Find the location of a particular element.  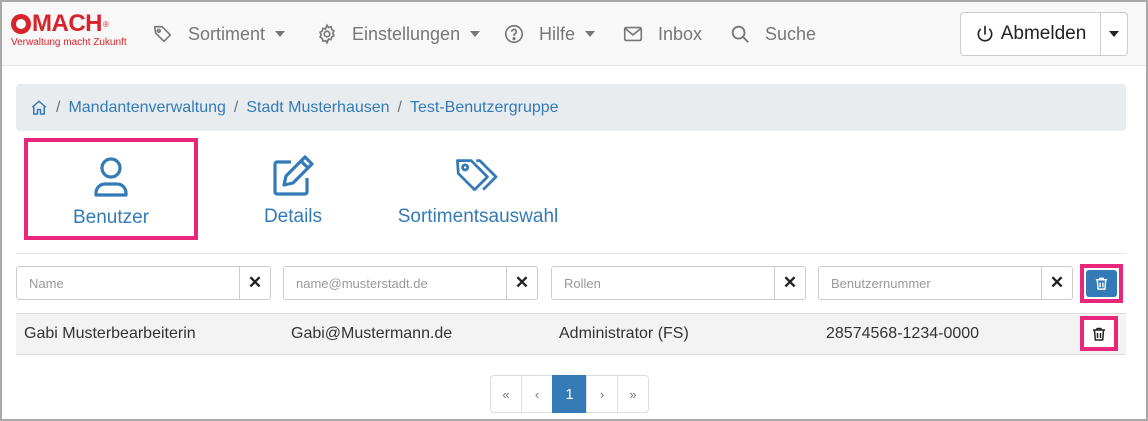

nav-einstellungen: Einstellungen is located at coordinates (398, 34).